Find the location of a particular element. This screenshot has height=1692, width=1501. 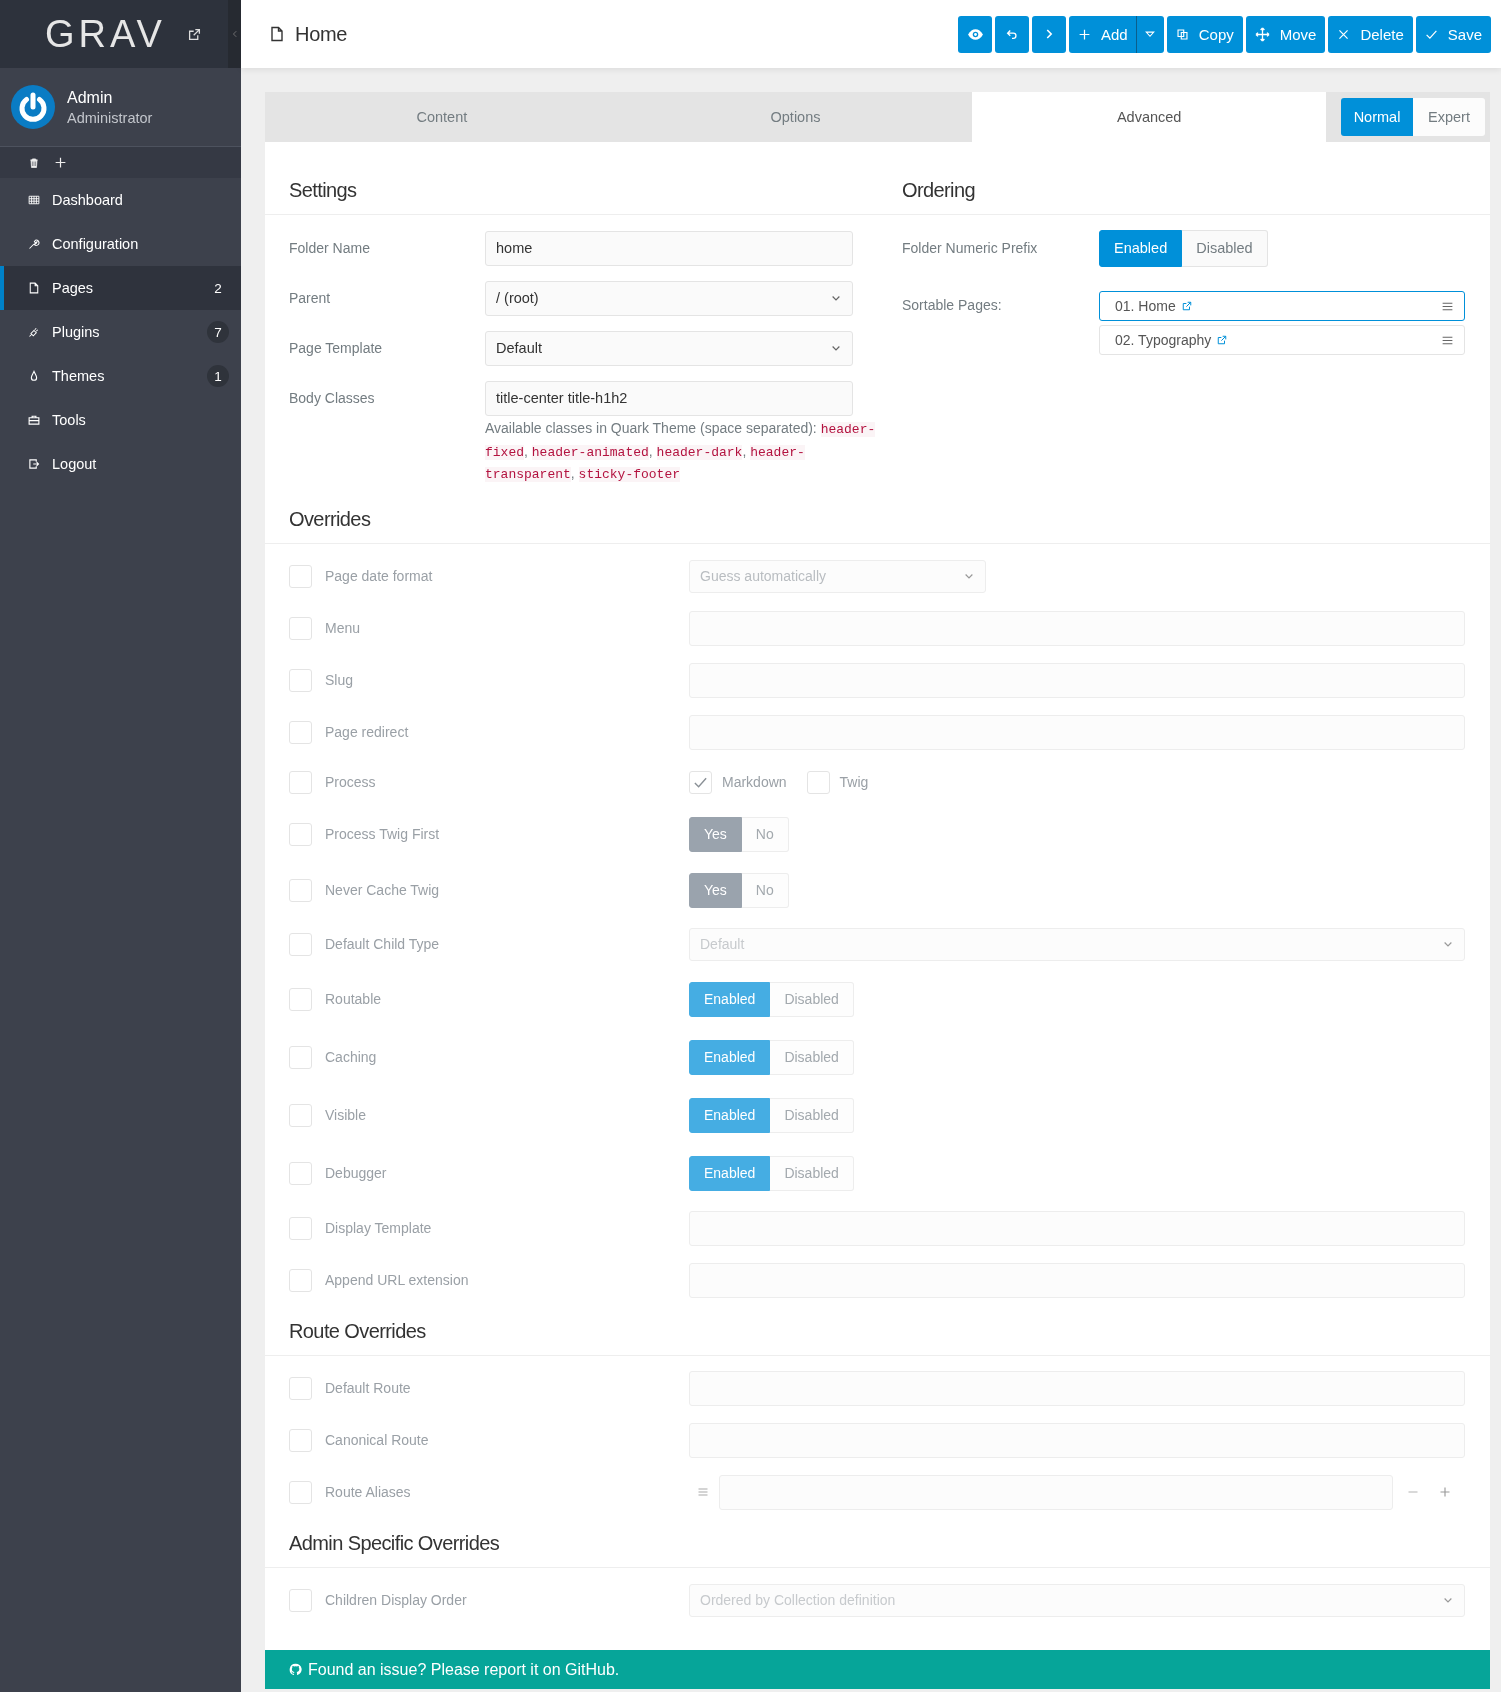

sortable-item: 01. Home is located at coordinates (1282, 306).